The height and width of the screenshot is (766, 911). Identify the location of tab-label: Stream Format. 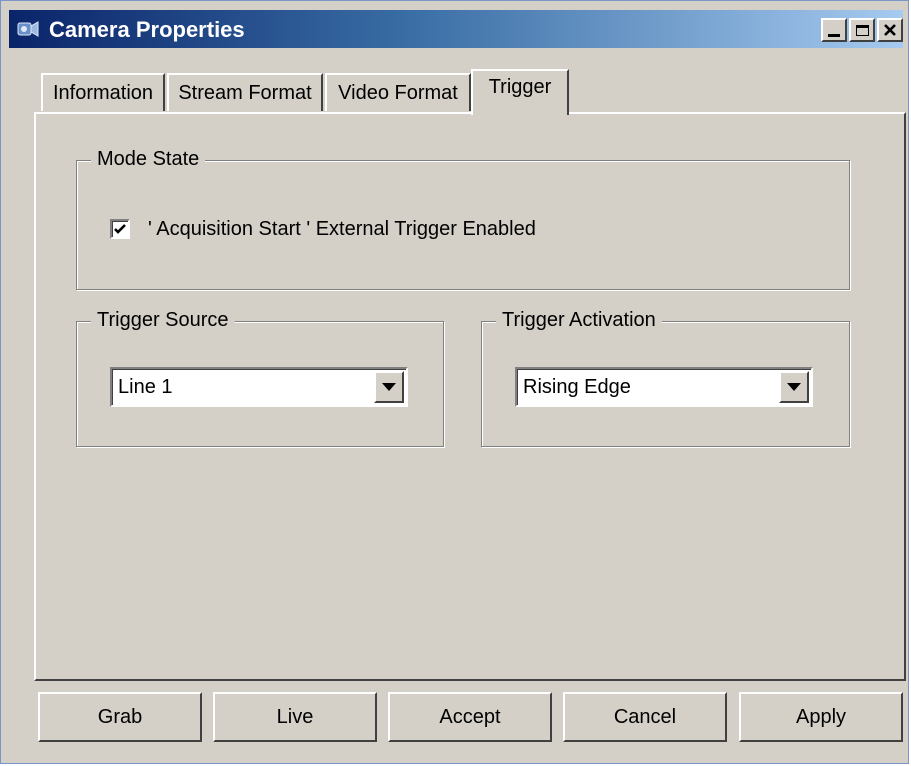
(245, 92).